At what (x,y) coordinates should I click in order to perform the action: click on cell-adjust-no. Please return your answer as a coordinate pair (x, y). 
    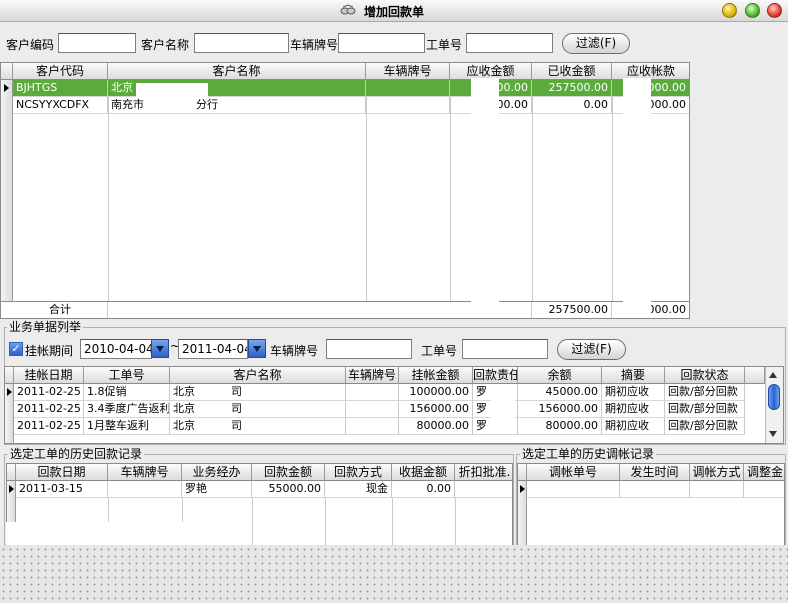
    Looking at the image, I should click on (573, 489).